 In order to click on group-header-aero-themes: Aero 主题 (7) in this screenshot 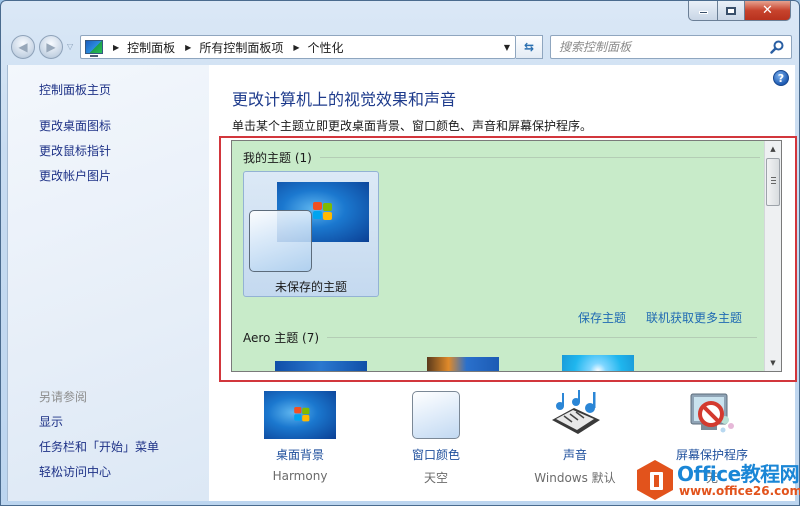, I will do `click(500, 337)`.